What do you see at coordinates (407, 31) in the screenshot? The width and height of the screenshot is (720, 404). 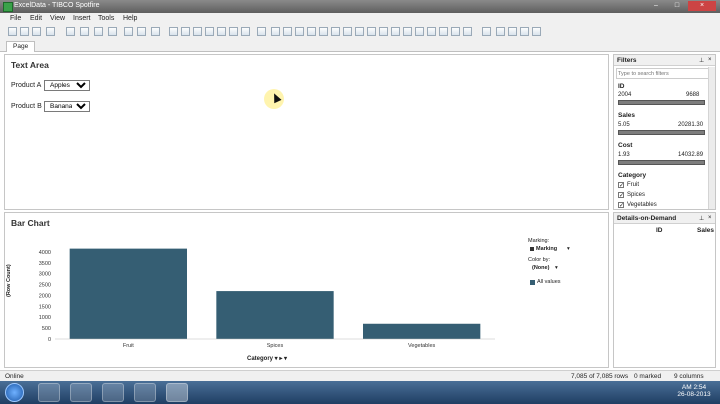 I see `heat-map-icon` at bounding box center [407, 31].